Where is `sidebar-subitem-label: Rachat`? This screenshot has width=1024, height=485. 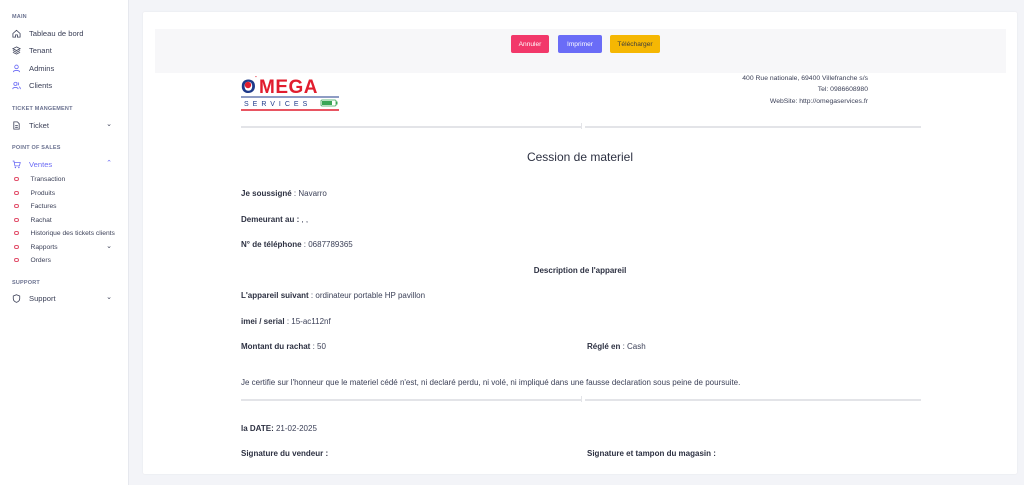
sidebar-subitem-label: Rachat is located at coordinates (41, 220).